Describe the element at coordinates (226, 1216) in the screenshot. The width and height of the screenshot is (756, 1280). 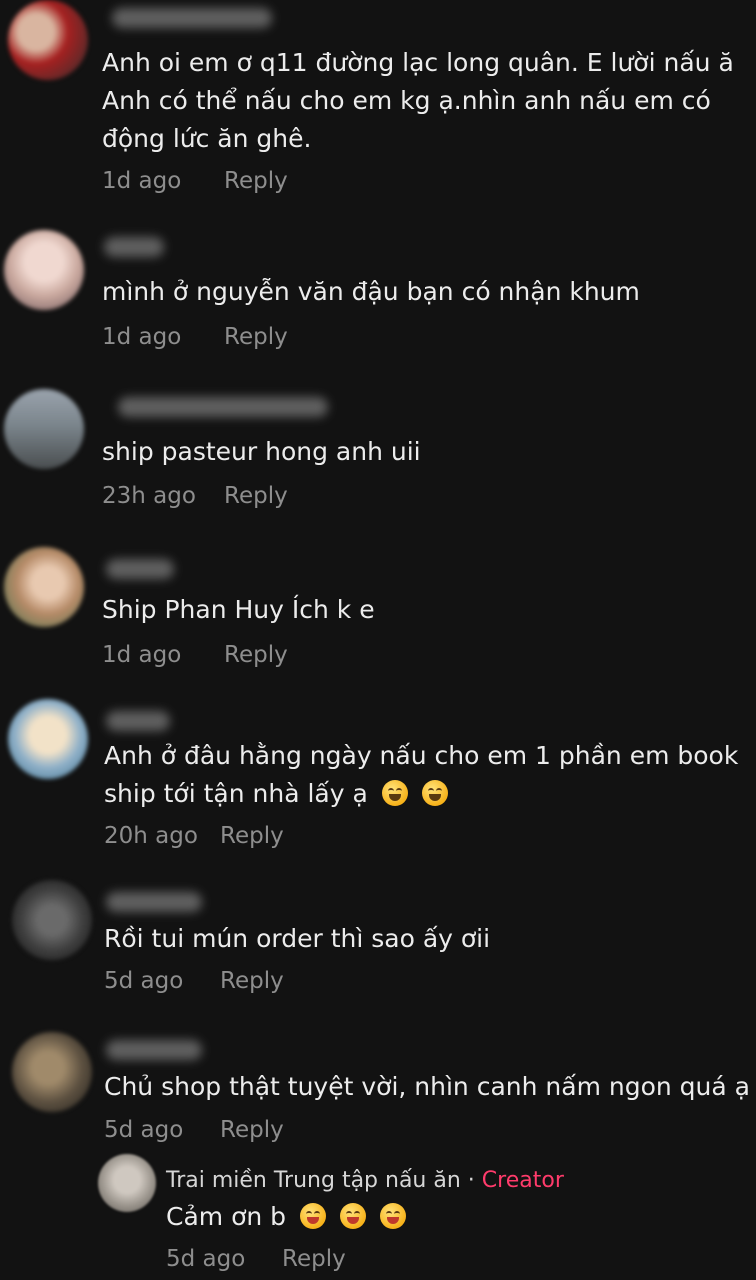
I see `reply-text-line: Cảm ơn b` at that location.